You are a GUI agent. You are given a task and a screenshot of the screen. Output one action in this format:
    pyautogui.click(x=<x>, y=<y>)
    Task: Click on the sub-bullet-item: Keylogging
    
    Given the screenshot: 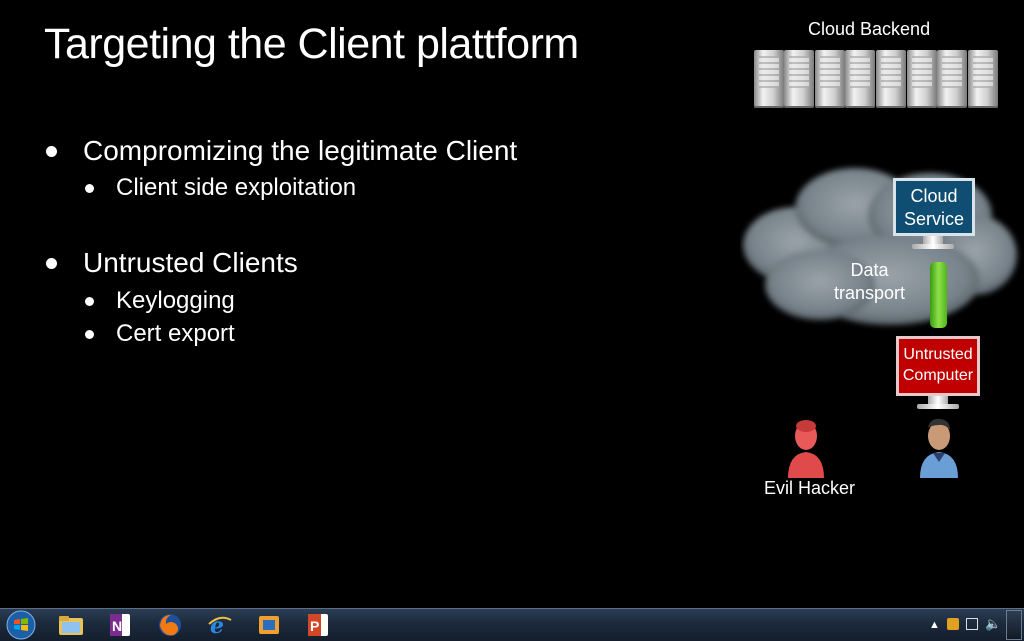 What is the action you would take?
    pyautogui.click(x=160, y=301)
    